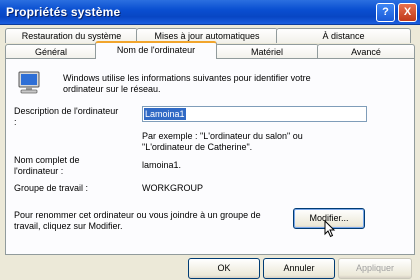 The width and height of the screenshot is (420, 280). Describe the element at coordinates (162, 165) in the screenshot. I see `full-name-value: lamoina1.` at that location.